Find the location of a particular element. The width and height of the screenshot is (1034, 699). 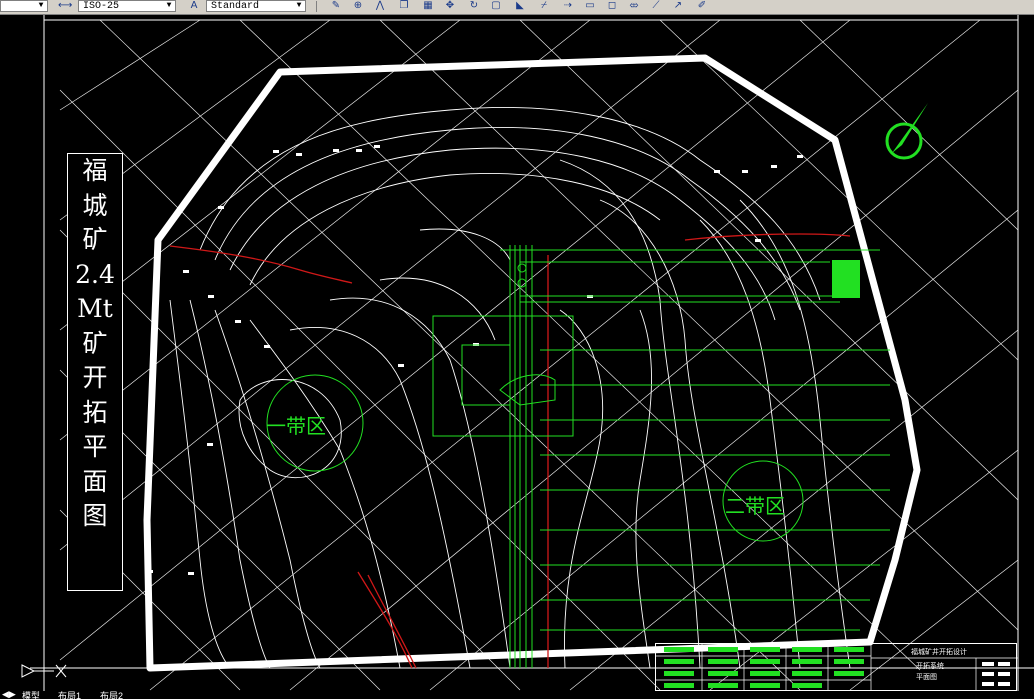

mirror-icon: ⋀ is located at coordinates (380, 6).